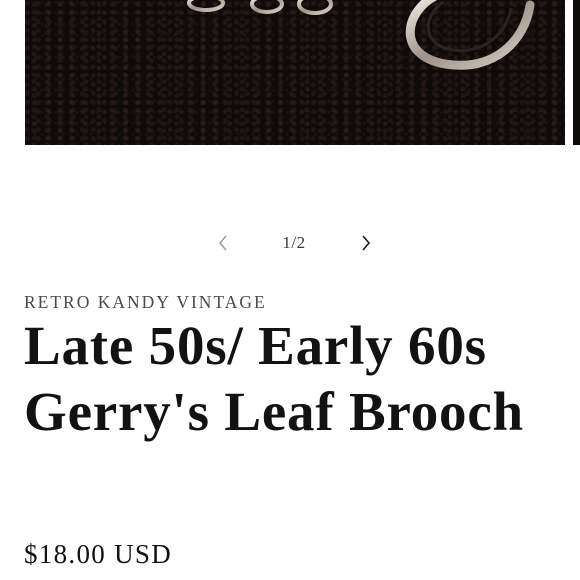  I want to click on next-slide-button, so click(366, 243).